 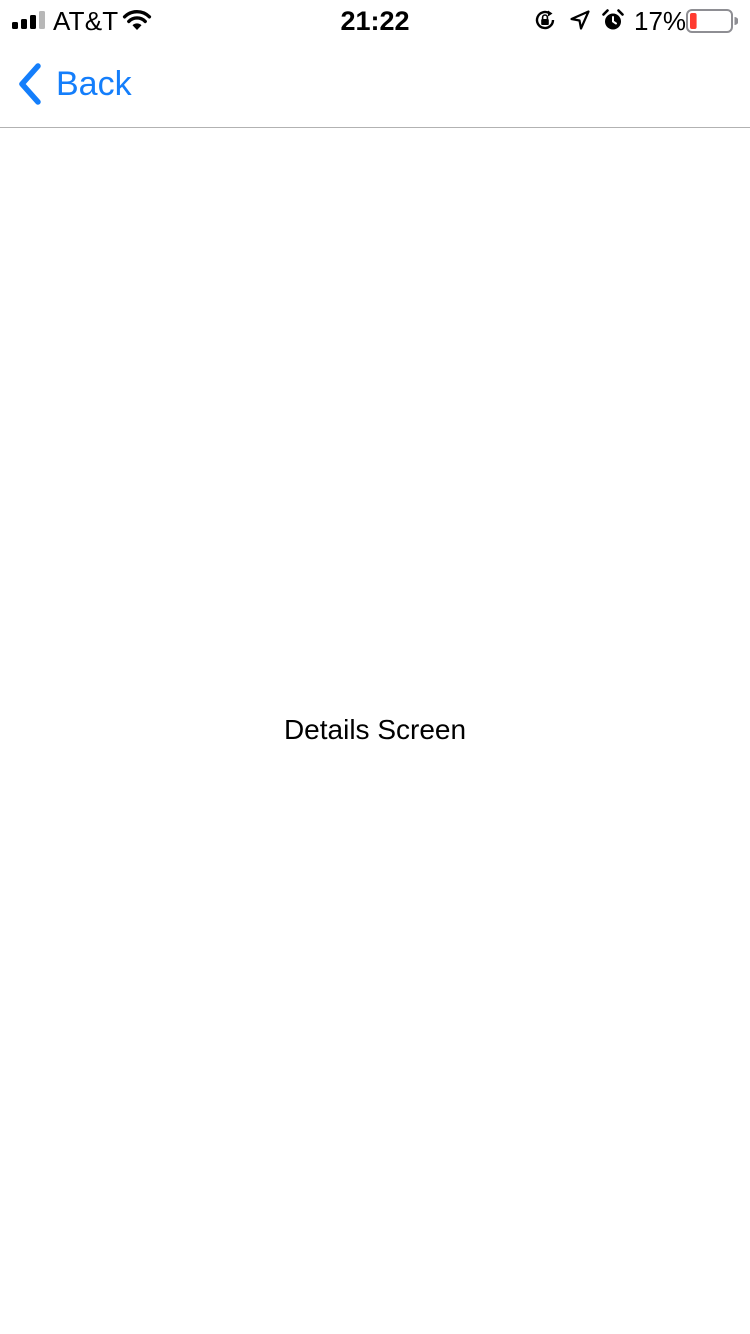 I want to click on back-button: Back, so click(x=74, y=84).